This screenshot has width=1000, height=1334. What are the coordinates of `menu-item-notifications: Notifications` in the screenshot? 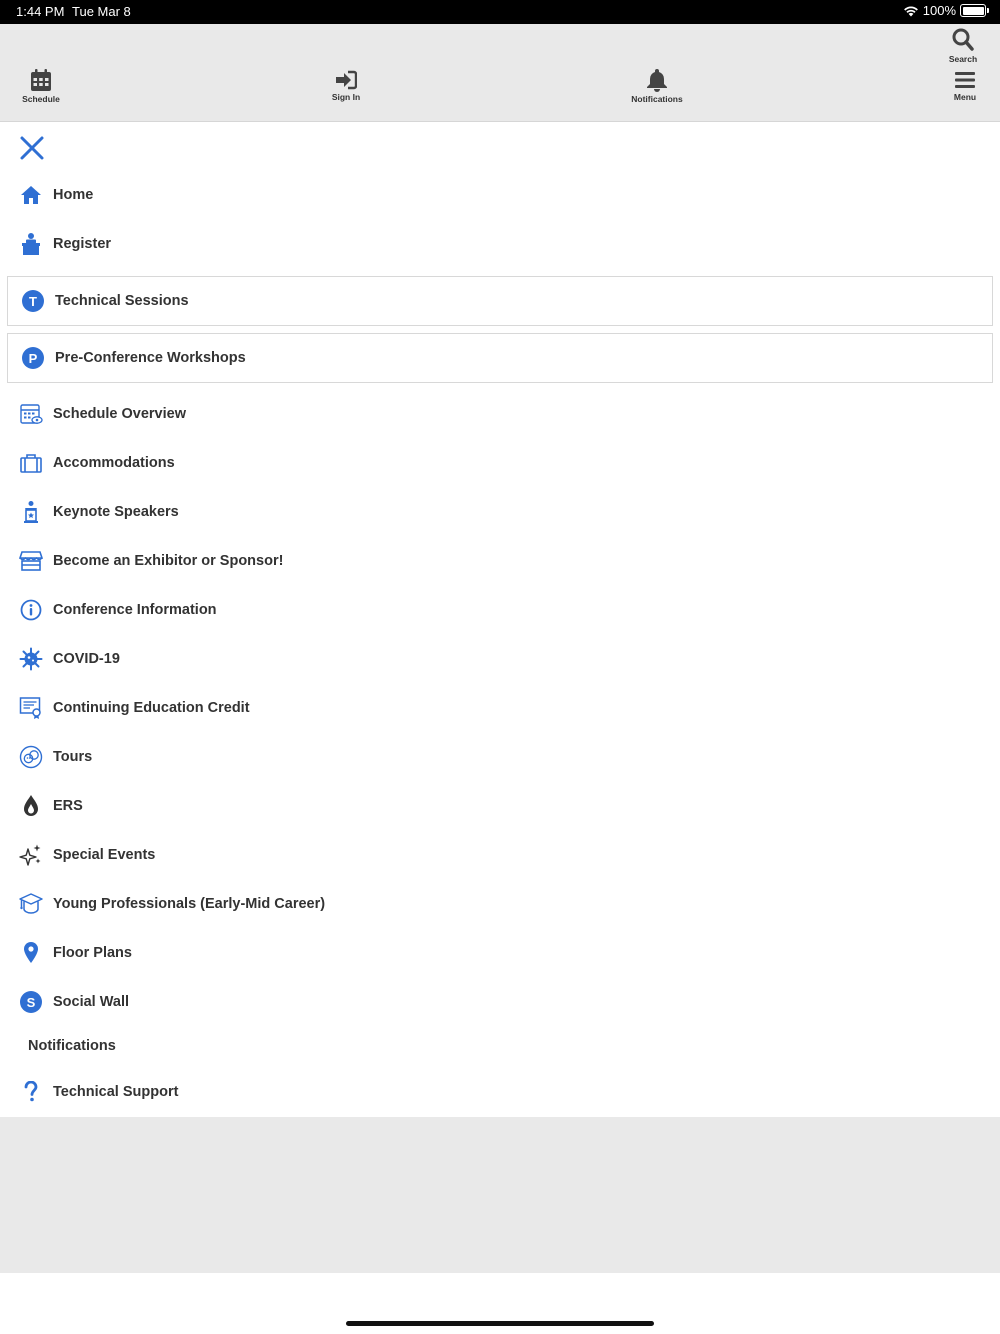 It's located at (72, 1046).